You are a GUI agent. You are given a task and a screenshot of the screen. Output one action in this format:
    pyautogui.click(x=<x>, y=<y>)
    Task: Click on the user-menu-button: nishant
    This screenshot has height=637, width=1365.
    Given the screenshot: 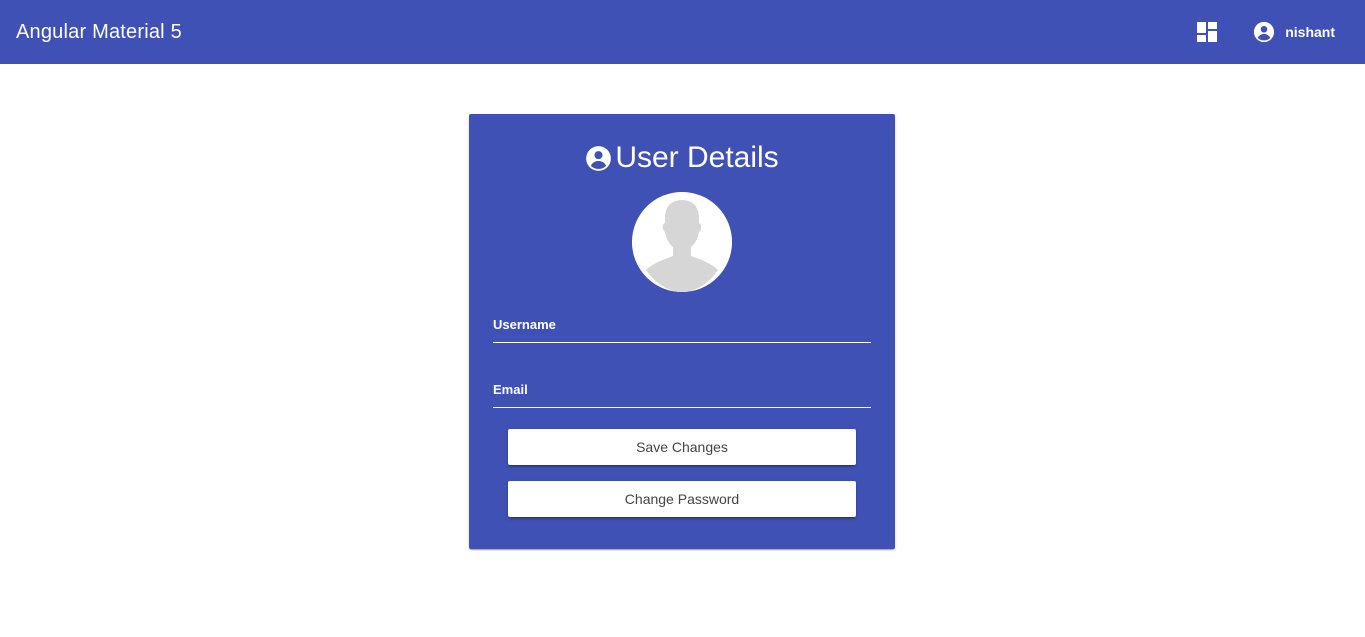 What is the action you would take?
    pyautogui.click(x=1298, y=32)
    